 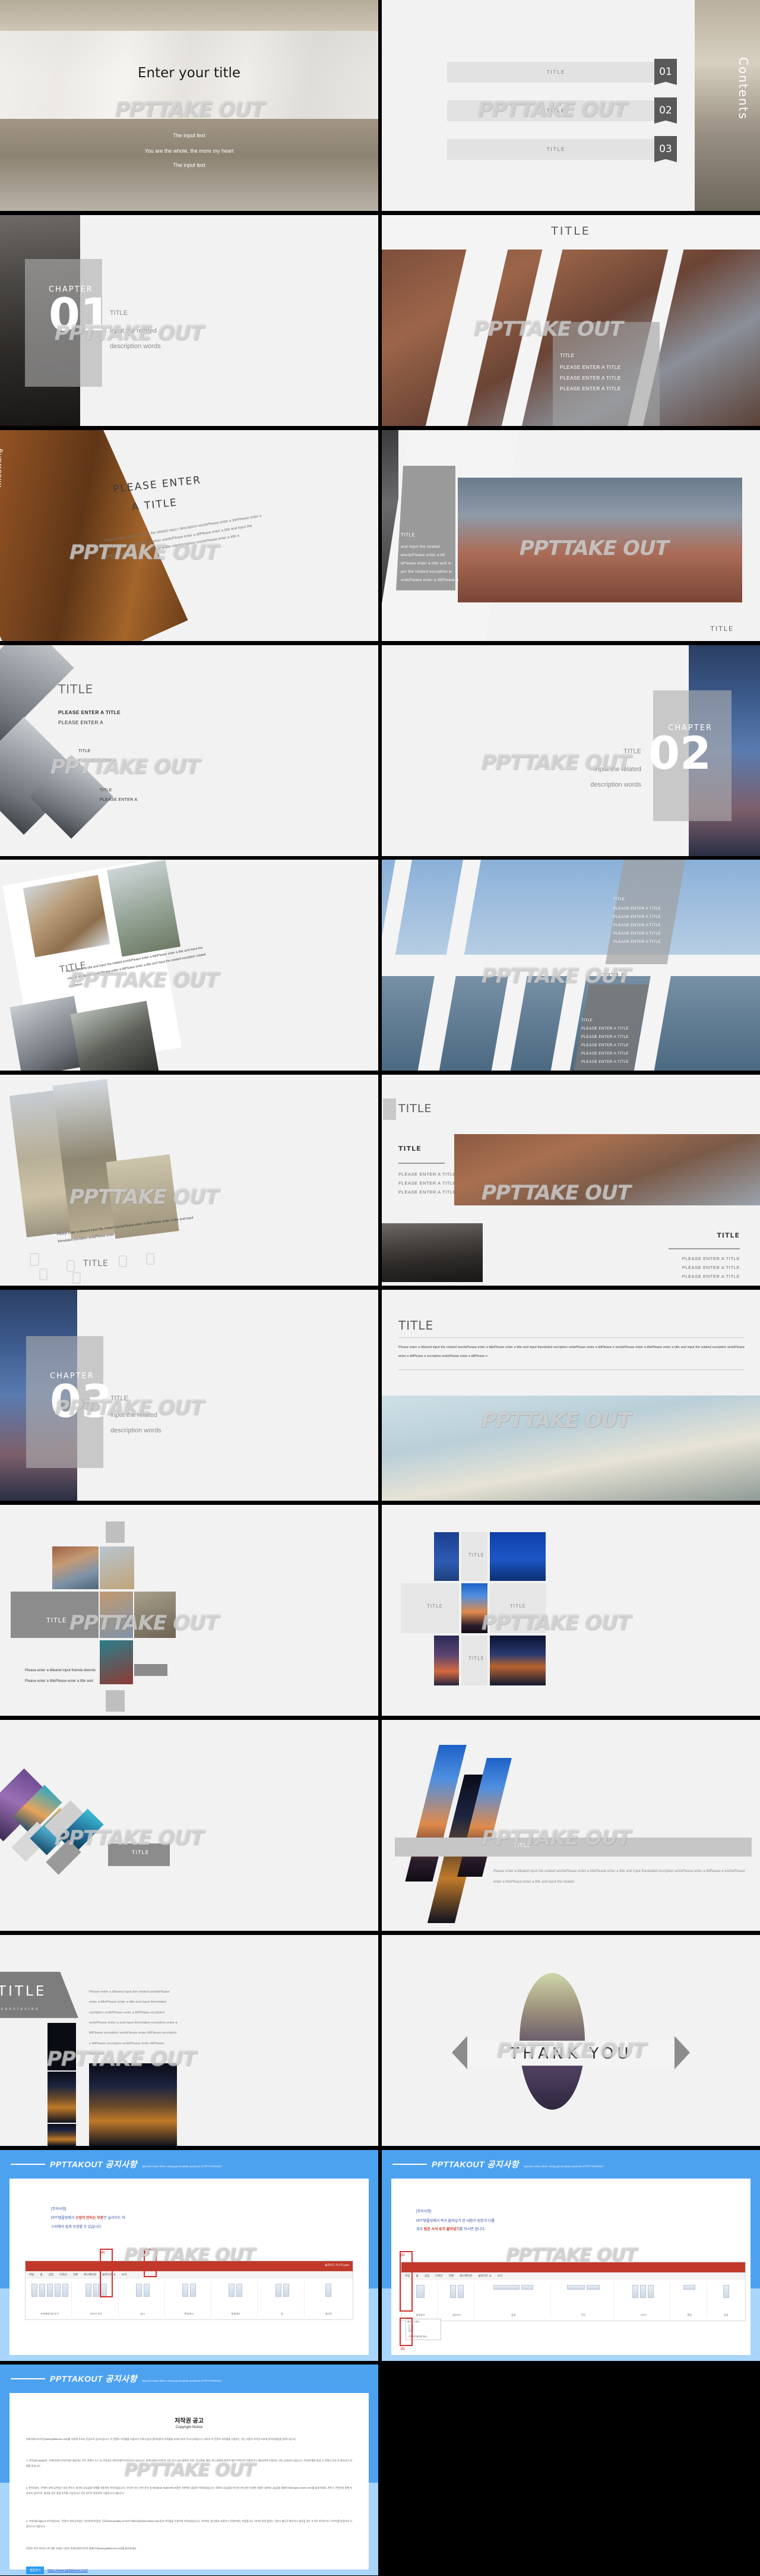 I want to click on cover-sub-3: The input text, so click(x=189, y=165).